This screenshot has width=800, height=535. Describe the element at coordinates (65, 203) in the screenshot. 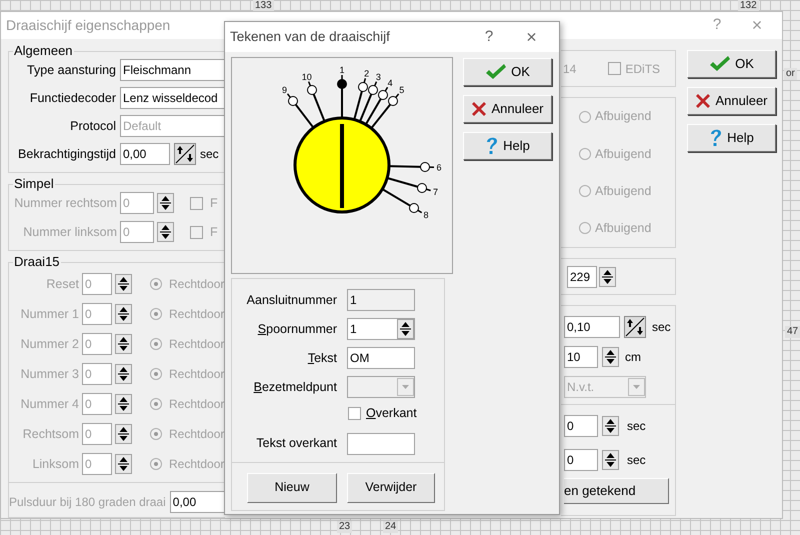

I see `field-label: Nummer rechtsom` at that location.